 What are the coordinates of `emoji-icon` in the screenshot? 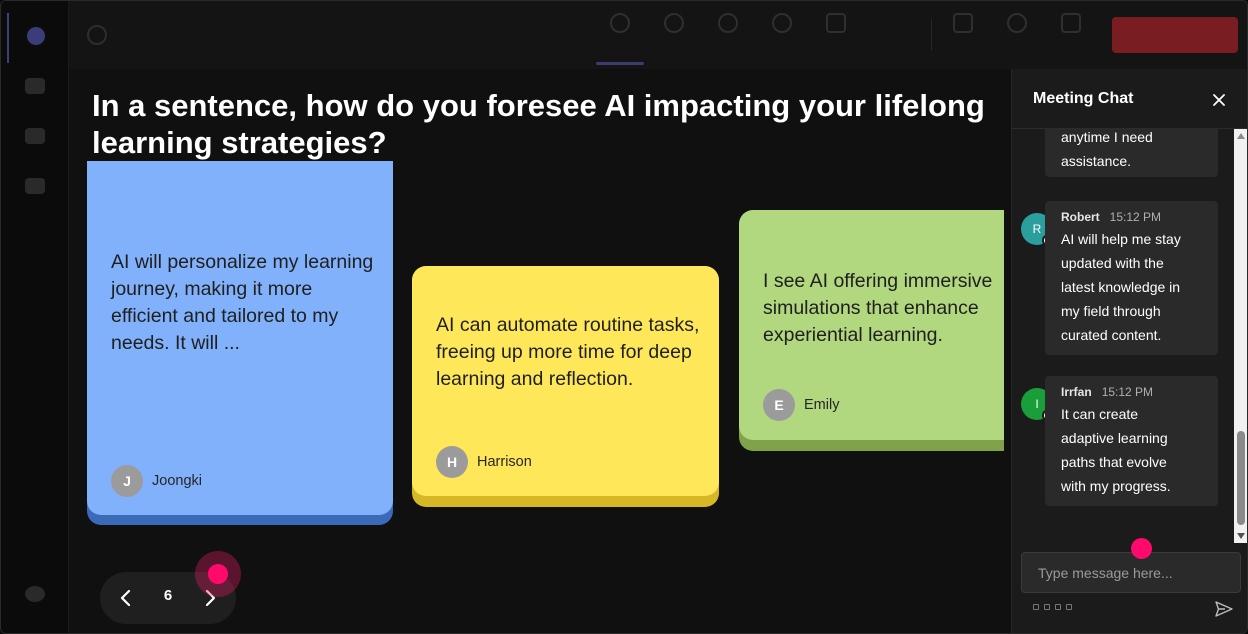 It's located at (1058, 607).